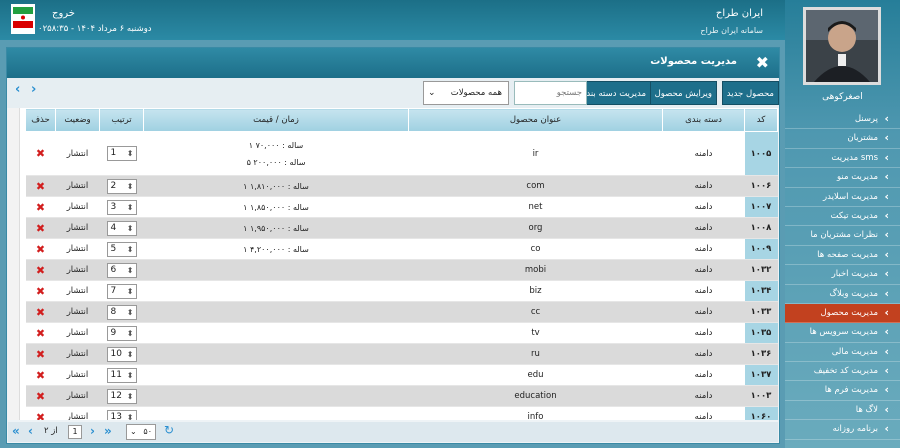 The image size is (900, 448). Describe the element at coordinates (30, 431) in the screenshot. I see `next-page-icon: ‹` at that location.